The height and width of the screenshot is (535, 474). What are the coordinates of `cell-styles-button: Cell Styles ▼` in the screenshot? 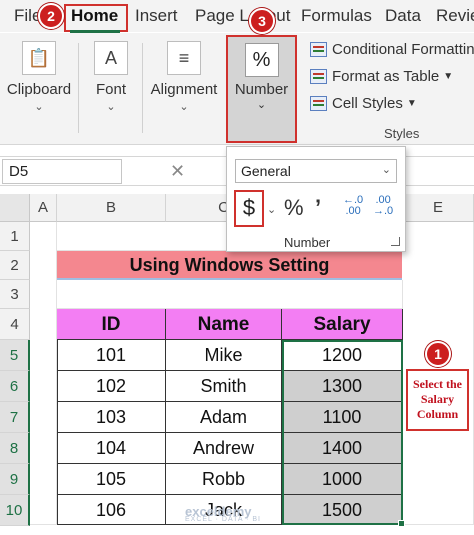 It's located at (363, 103).